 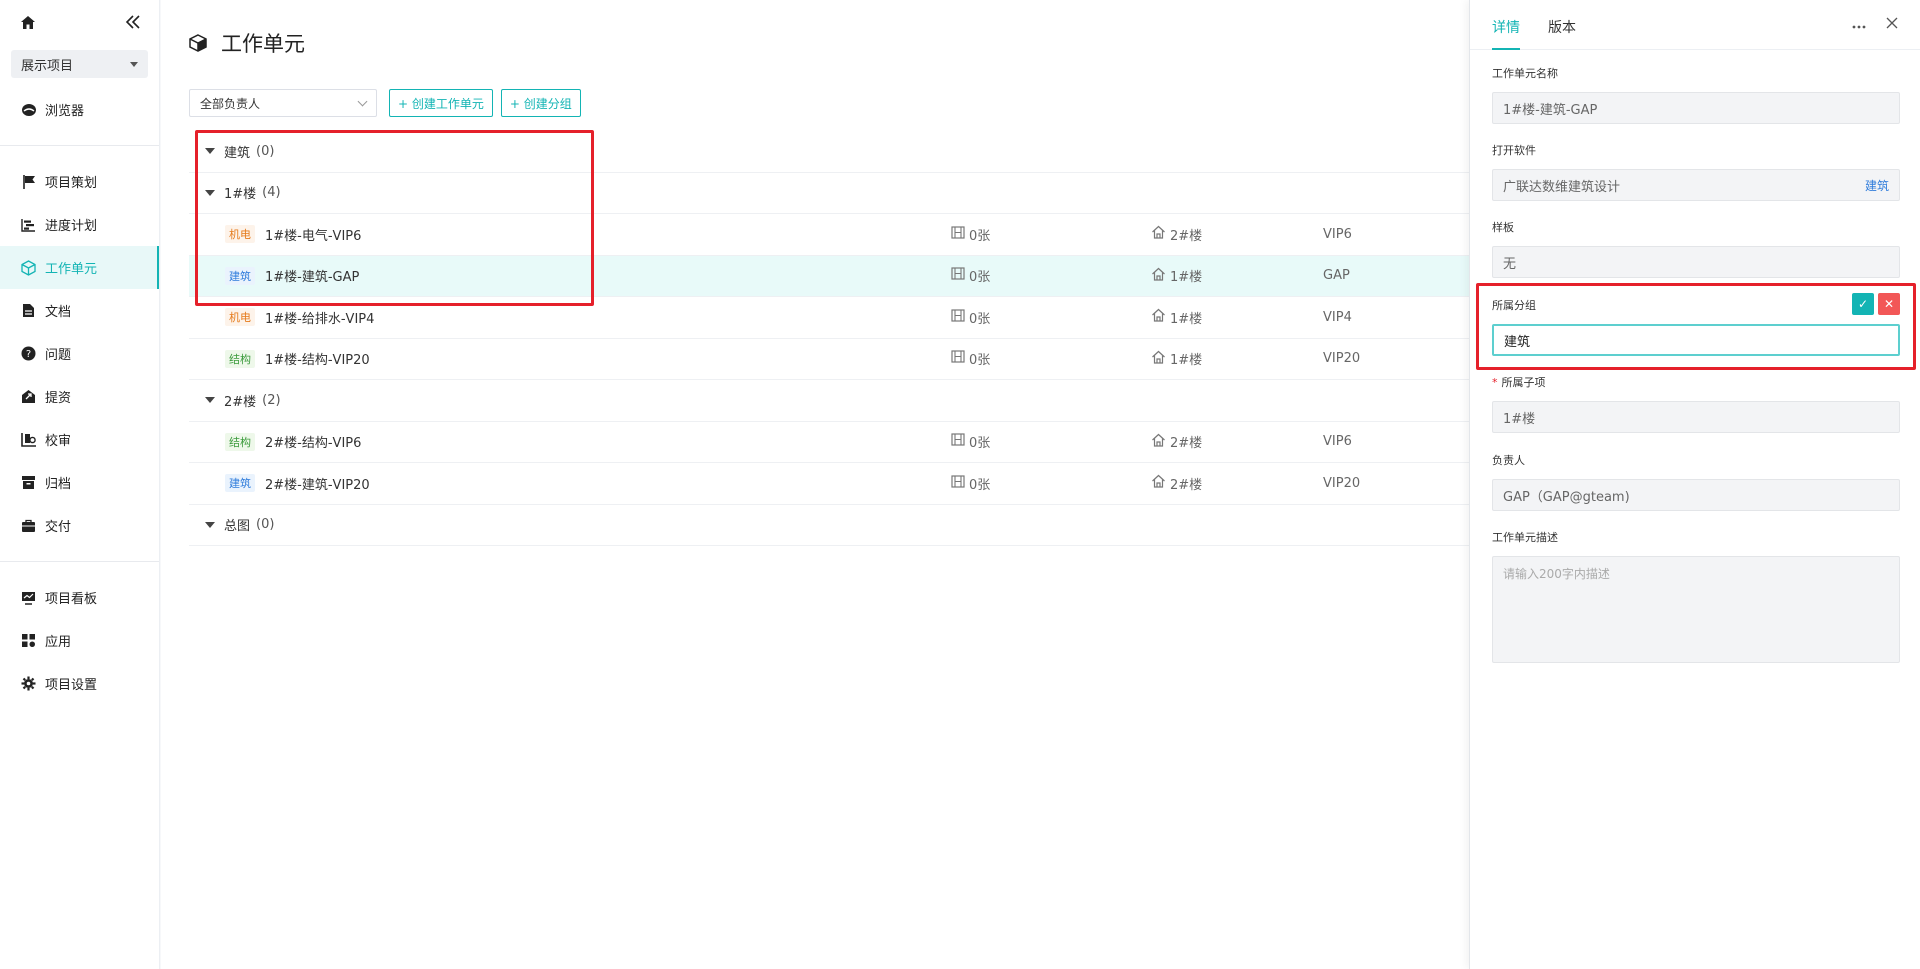 What do you see at coordinates (79, 22) in the screenshot?
I see `sidebar-top` at bounding box center [79, 22].